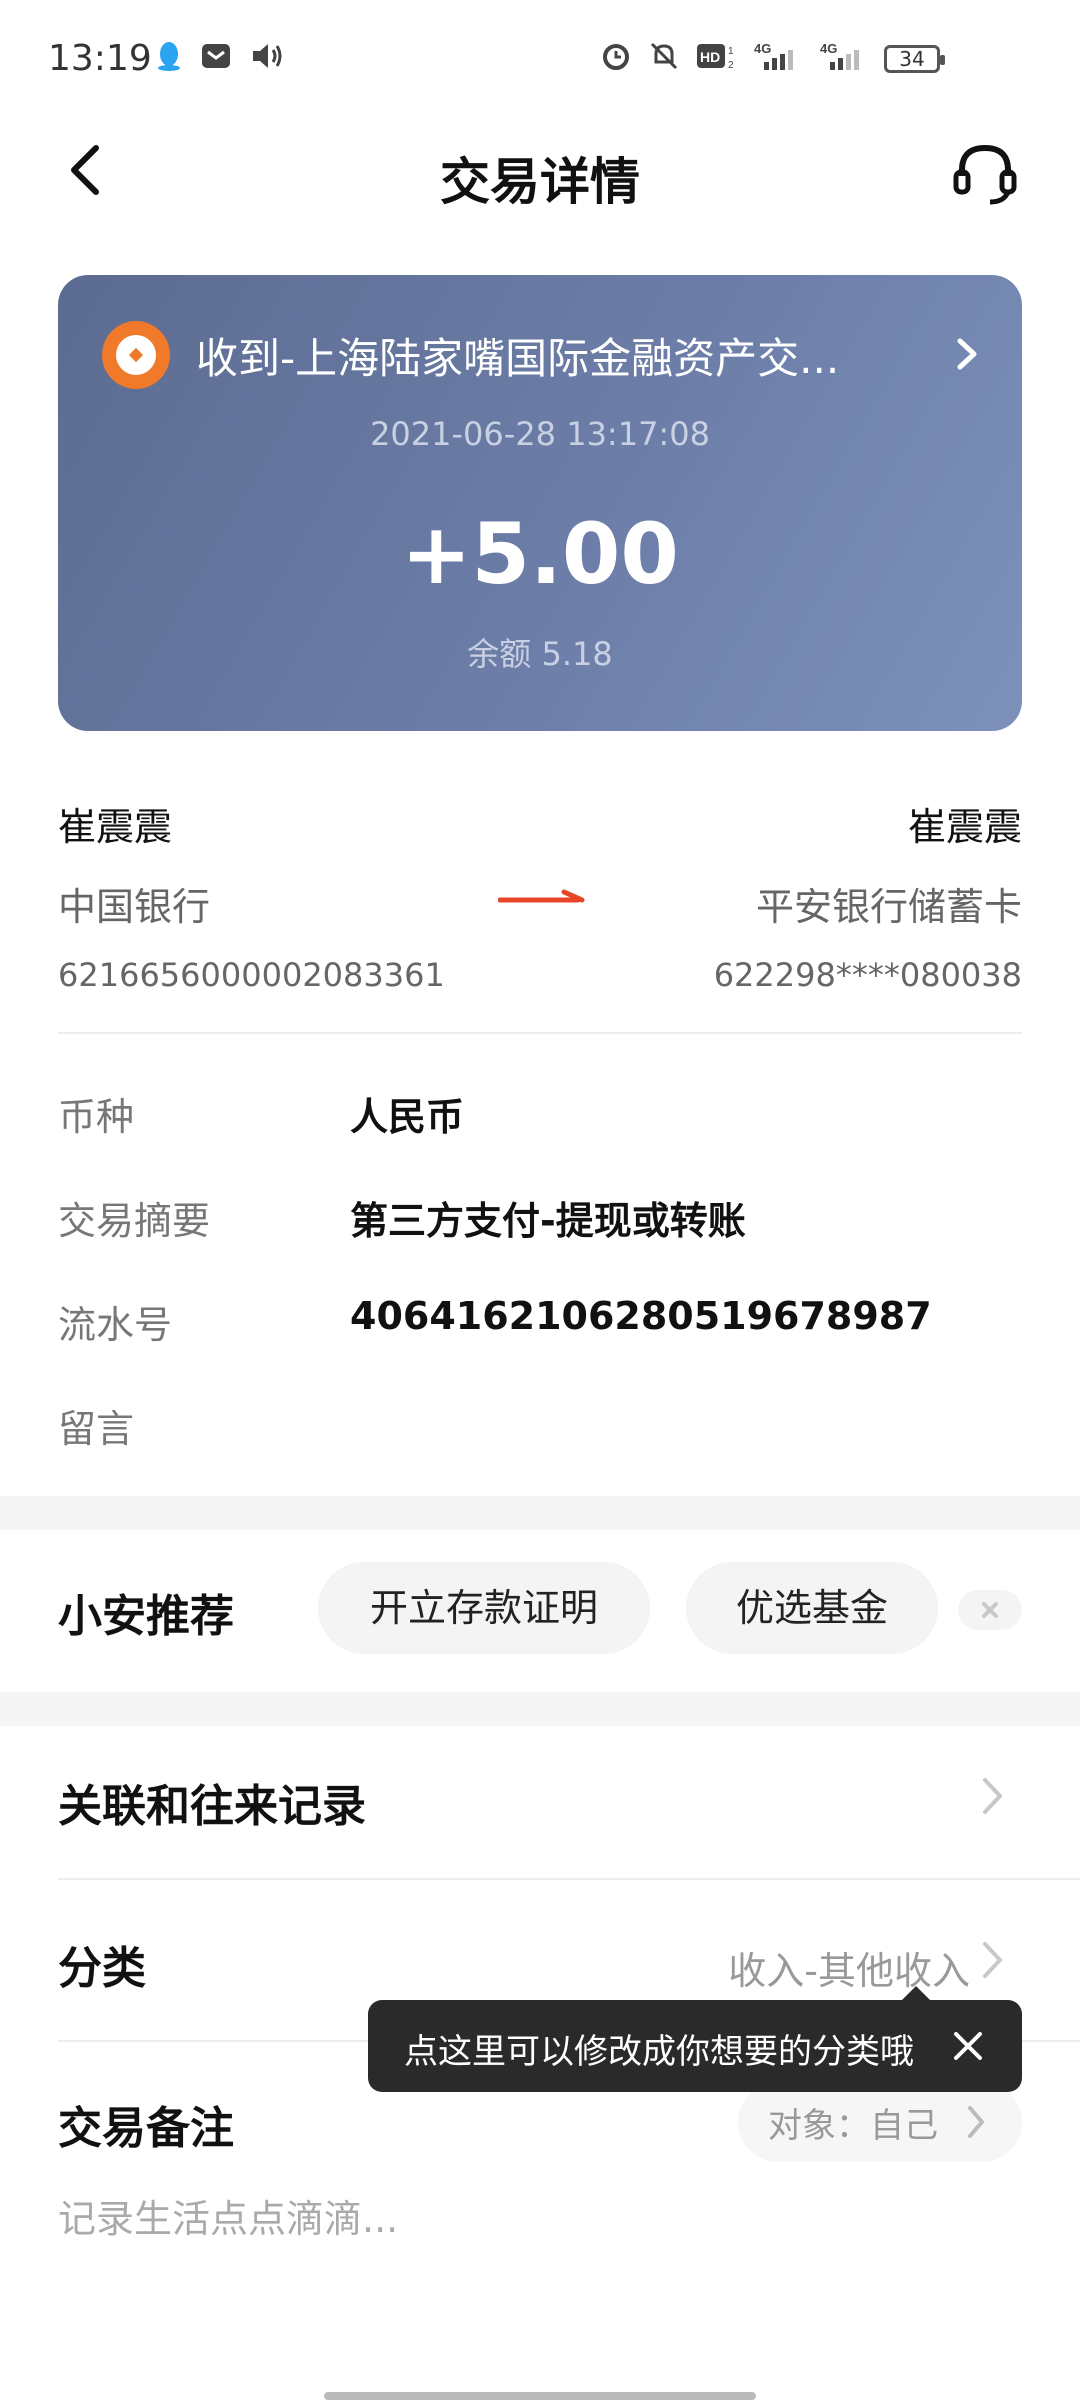 Image resolution: width=1080 pixels, height=2408 pixels. What do you see at coordinates (616, 57) in the screenshot?
I see `alarm-icon` at bounding box center [616, 57].